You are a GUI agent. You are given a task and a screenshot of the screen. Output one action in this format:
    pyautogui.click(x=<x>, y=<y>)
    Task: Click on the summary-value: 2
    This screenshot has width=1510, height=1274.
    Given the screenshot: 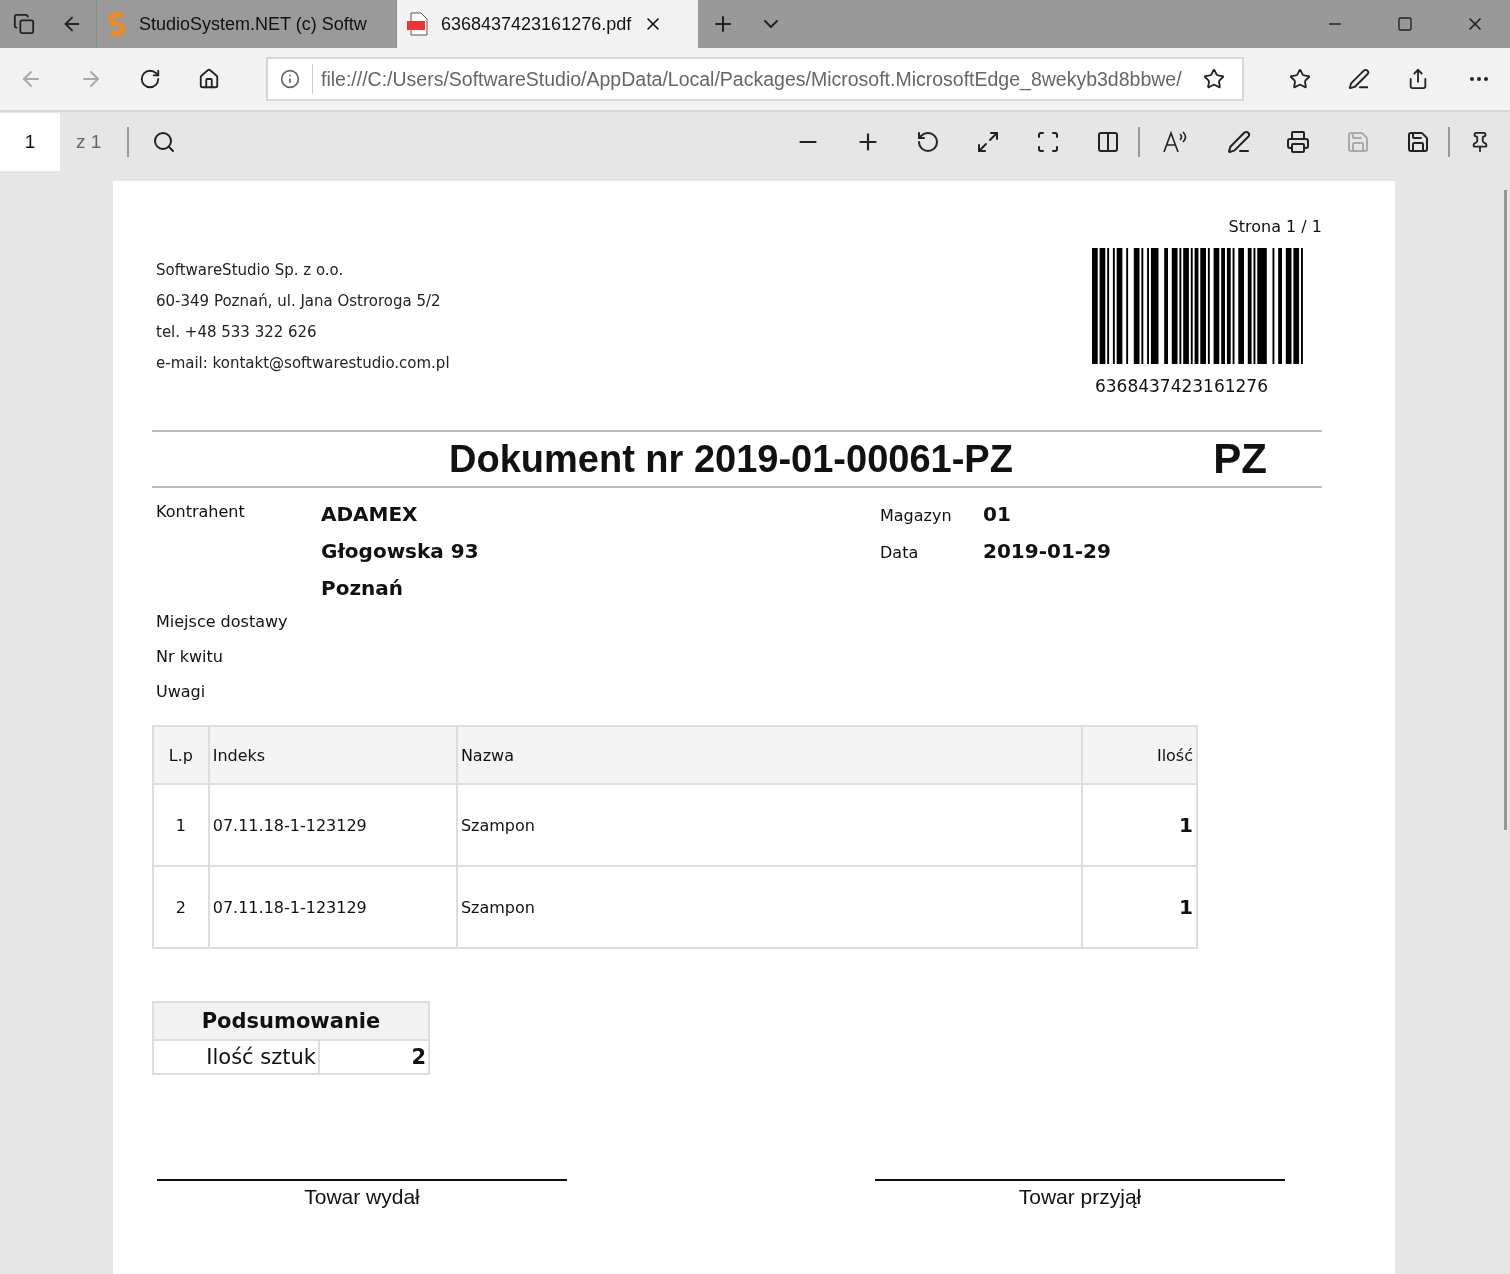 What is the action you would take?
    pyautogui.click(x=374, y=1057)
    